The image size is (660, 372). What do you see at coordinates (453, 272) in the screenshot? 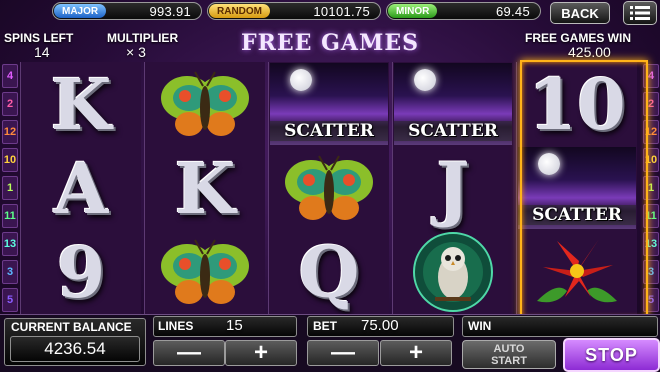
I see `owl-symbol` at bounding box center [453, 272].